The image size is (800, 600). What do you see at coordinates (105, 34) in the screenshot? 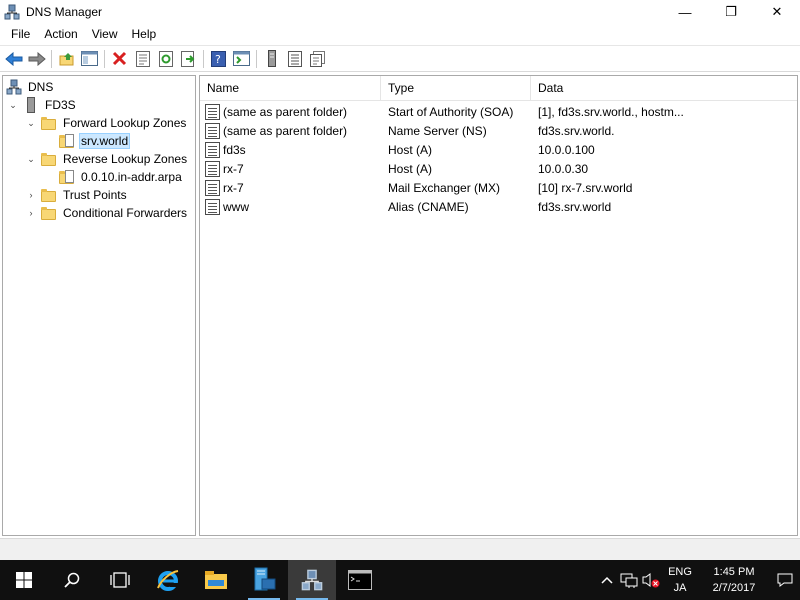
I see `menu-view: View` at bounding box center [105, 34].